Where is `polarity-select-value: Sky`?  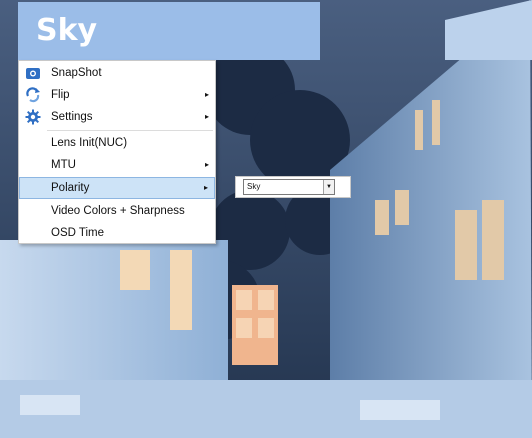 polarity-select-value: Sky is located at coordinates (254, 186).